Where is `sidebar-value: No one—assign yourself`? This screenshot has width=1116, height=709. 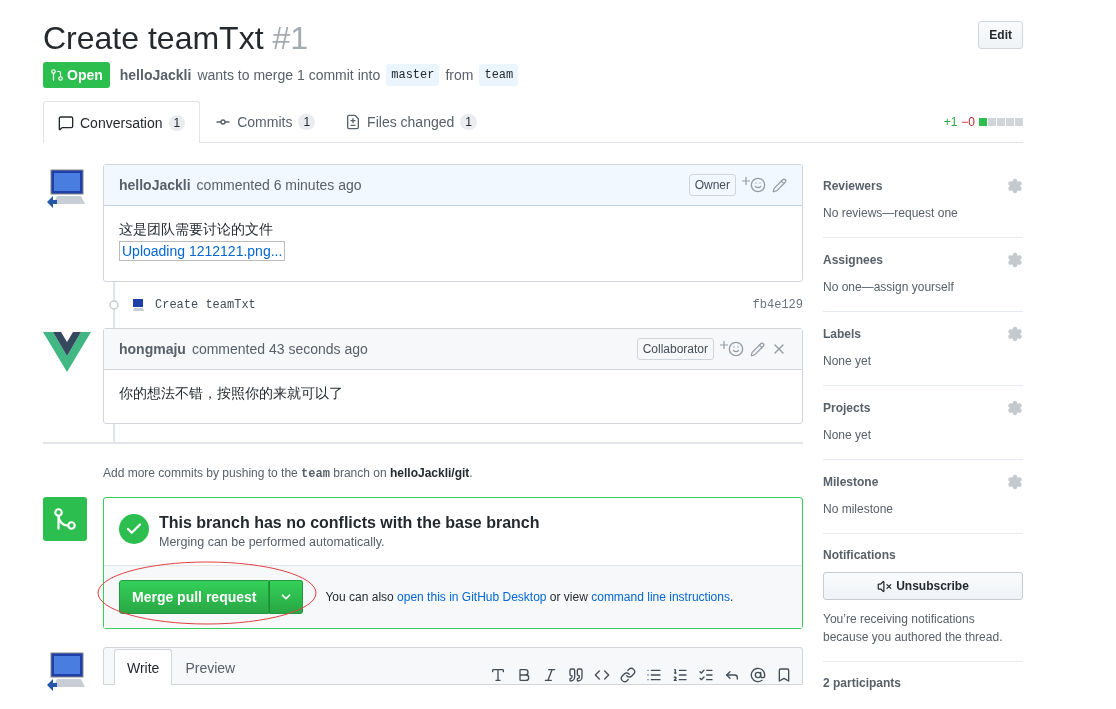
sidebar-value: No one—assign yourself is located at coordinates (889, 287).